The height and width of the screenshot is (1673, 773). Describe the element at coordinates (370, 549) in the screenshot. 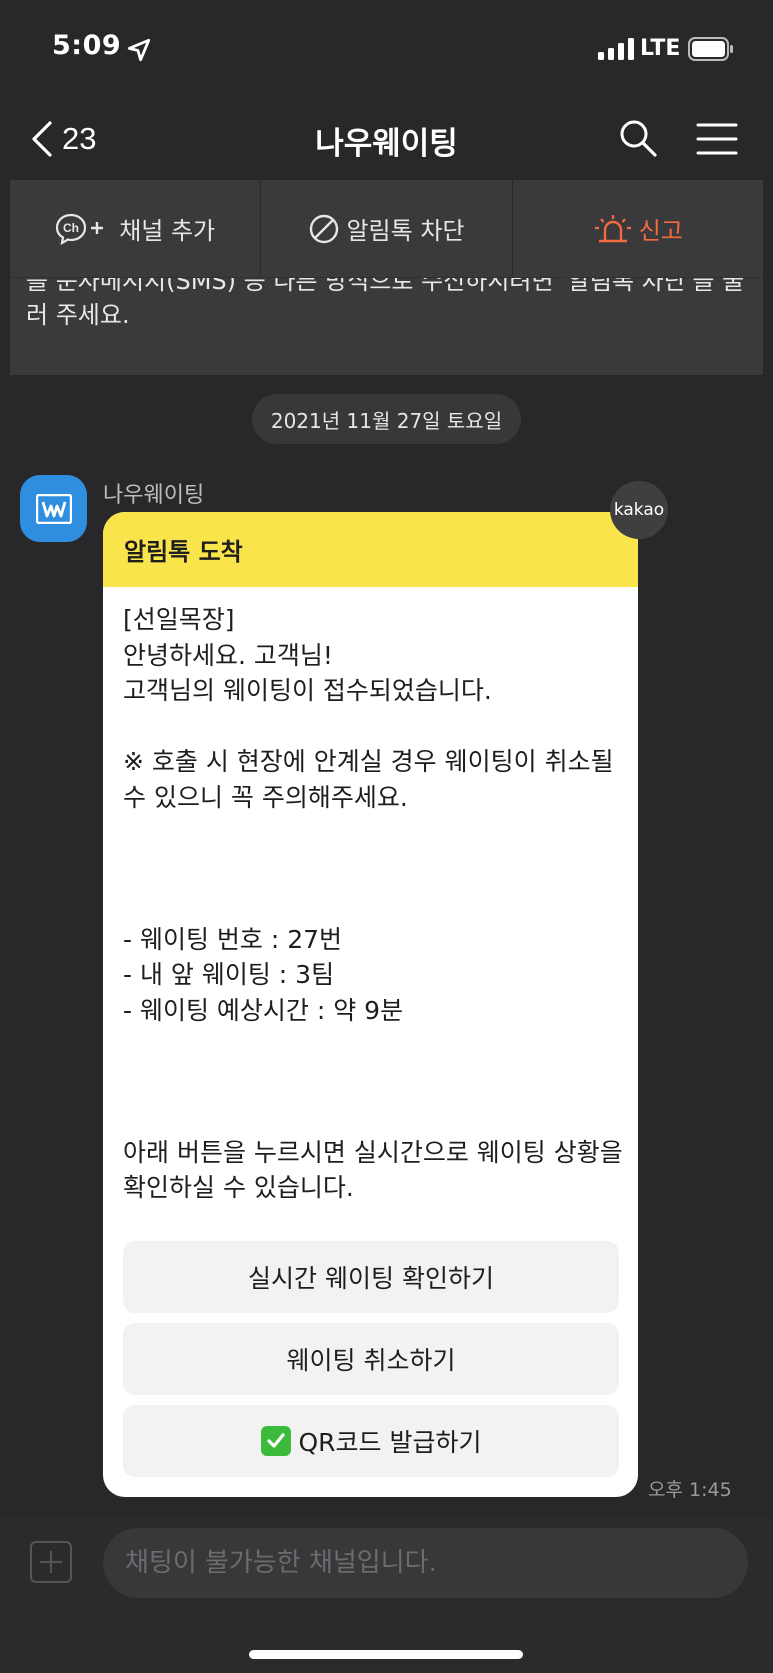

I see `message-header: 알림톡 도착` at that location.